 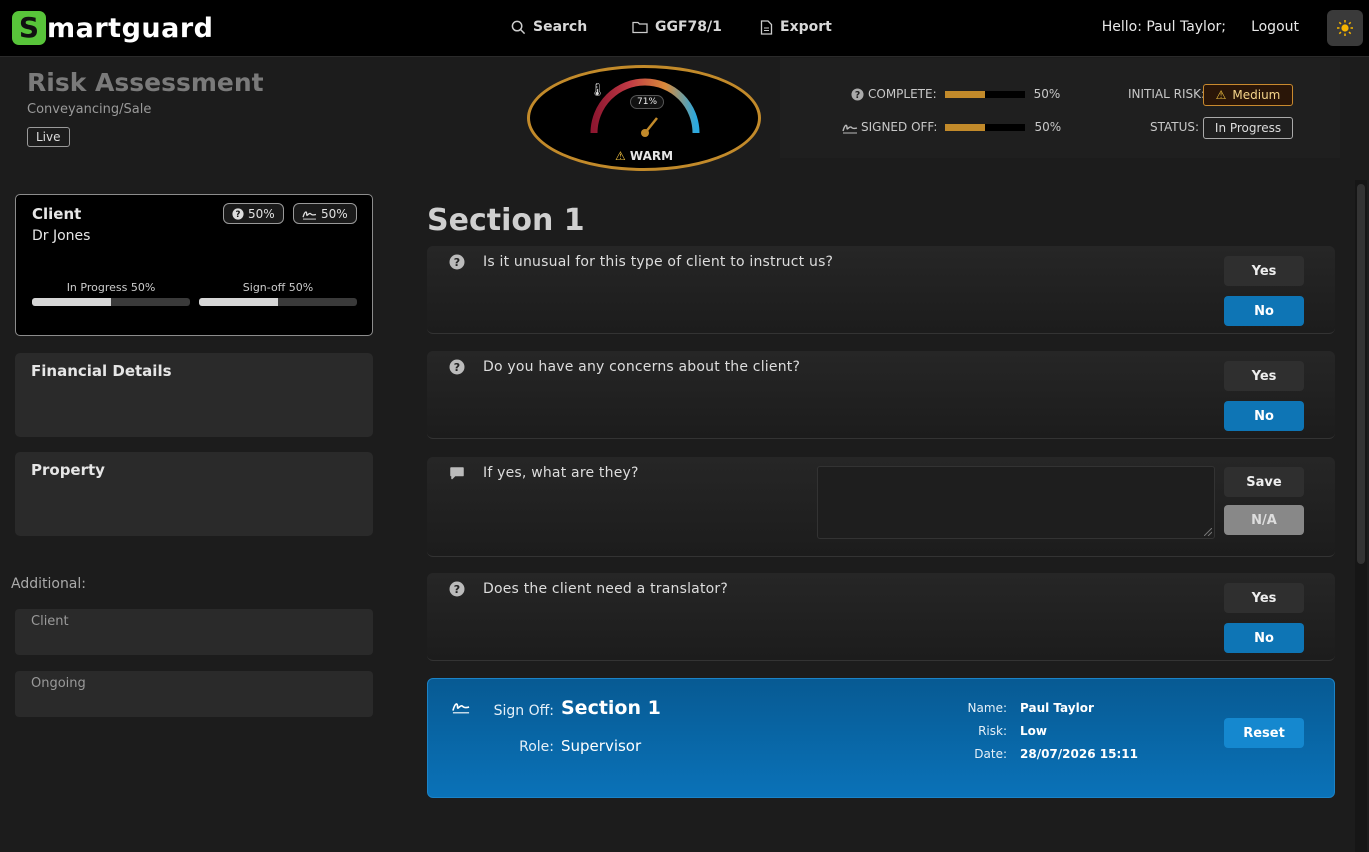 I want to click on signed-label: SIGNED OFF:, so click(x=899, y=127).